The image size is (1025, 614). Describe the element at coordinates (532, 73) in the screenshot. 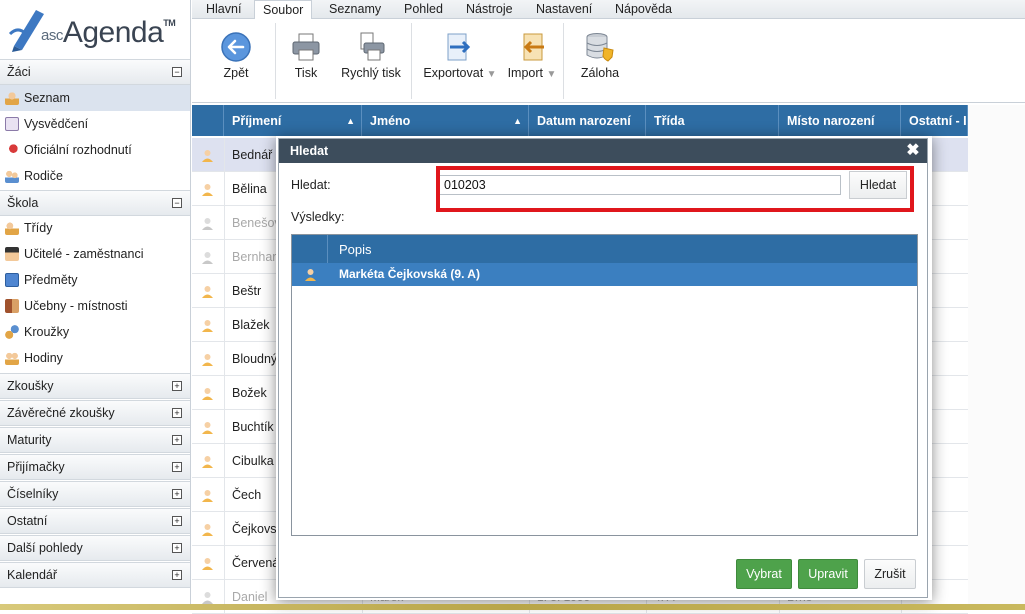

I see `import-label: Import ▼` at that location.